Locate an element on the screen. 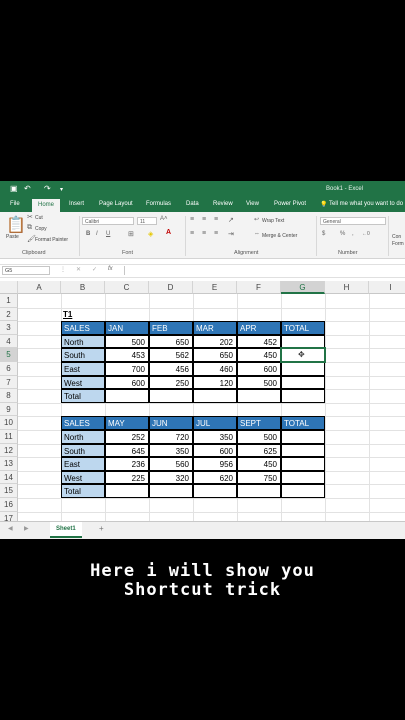 This screenshot has height=720, width=405. row-header: 1 is located at coordinates (9, 301).